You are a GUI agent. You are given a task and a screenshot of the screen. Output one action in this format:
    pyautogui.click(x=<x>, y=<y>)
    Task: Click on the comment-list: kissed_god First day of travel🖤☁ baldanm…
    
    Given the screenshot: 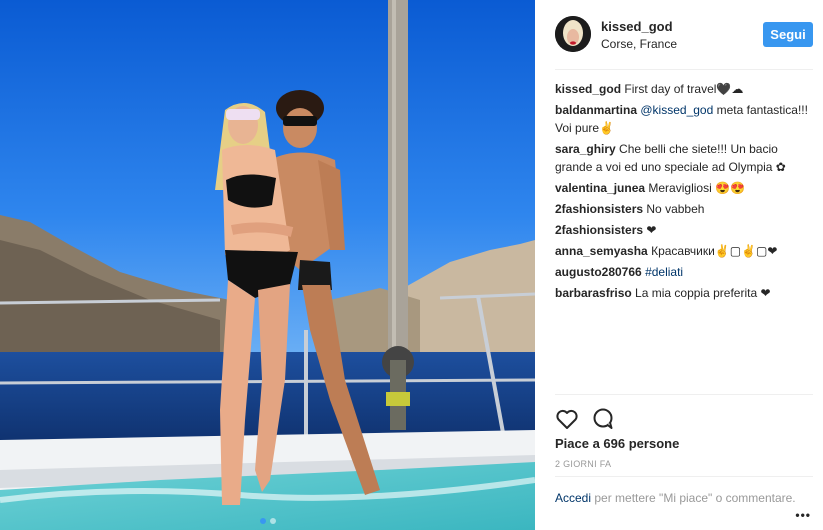 What is the action you would take?
    pyautogui.click(x=682, y=192)
    